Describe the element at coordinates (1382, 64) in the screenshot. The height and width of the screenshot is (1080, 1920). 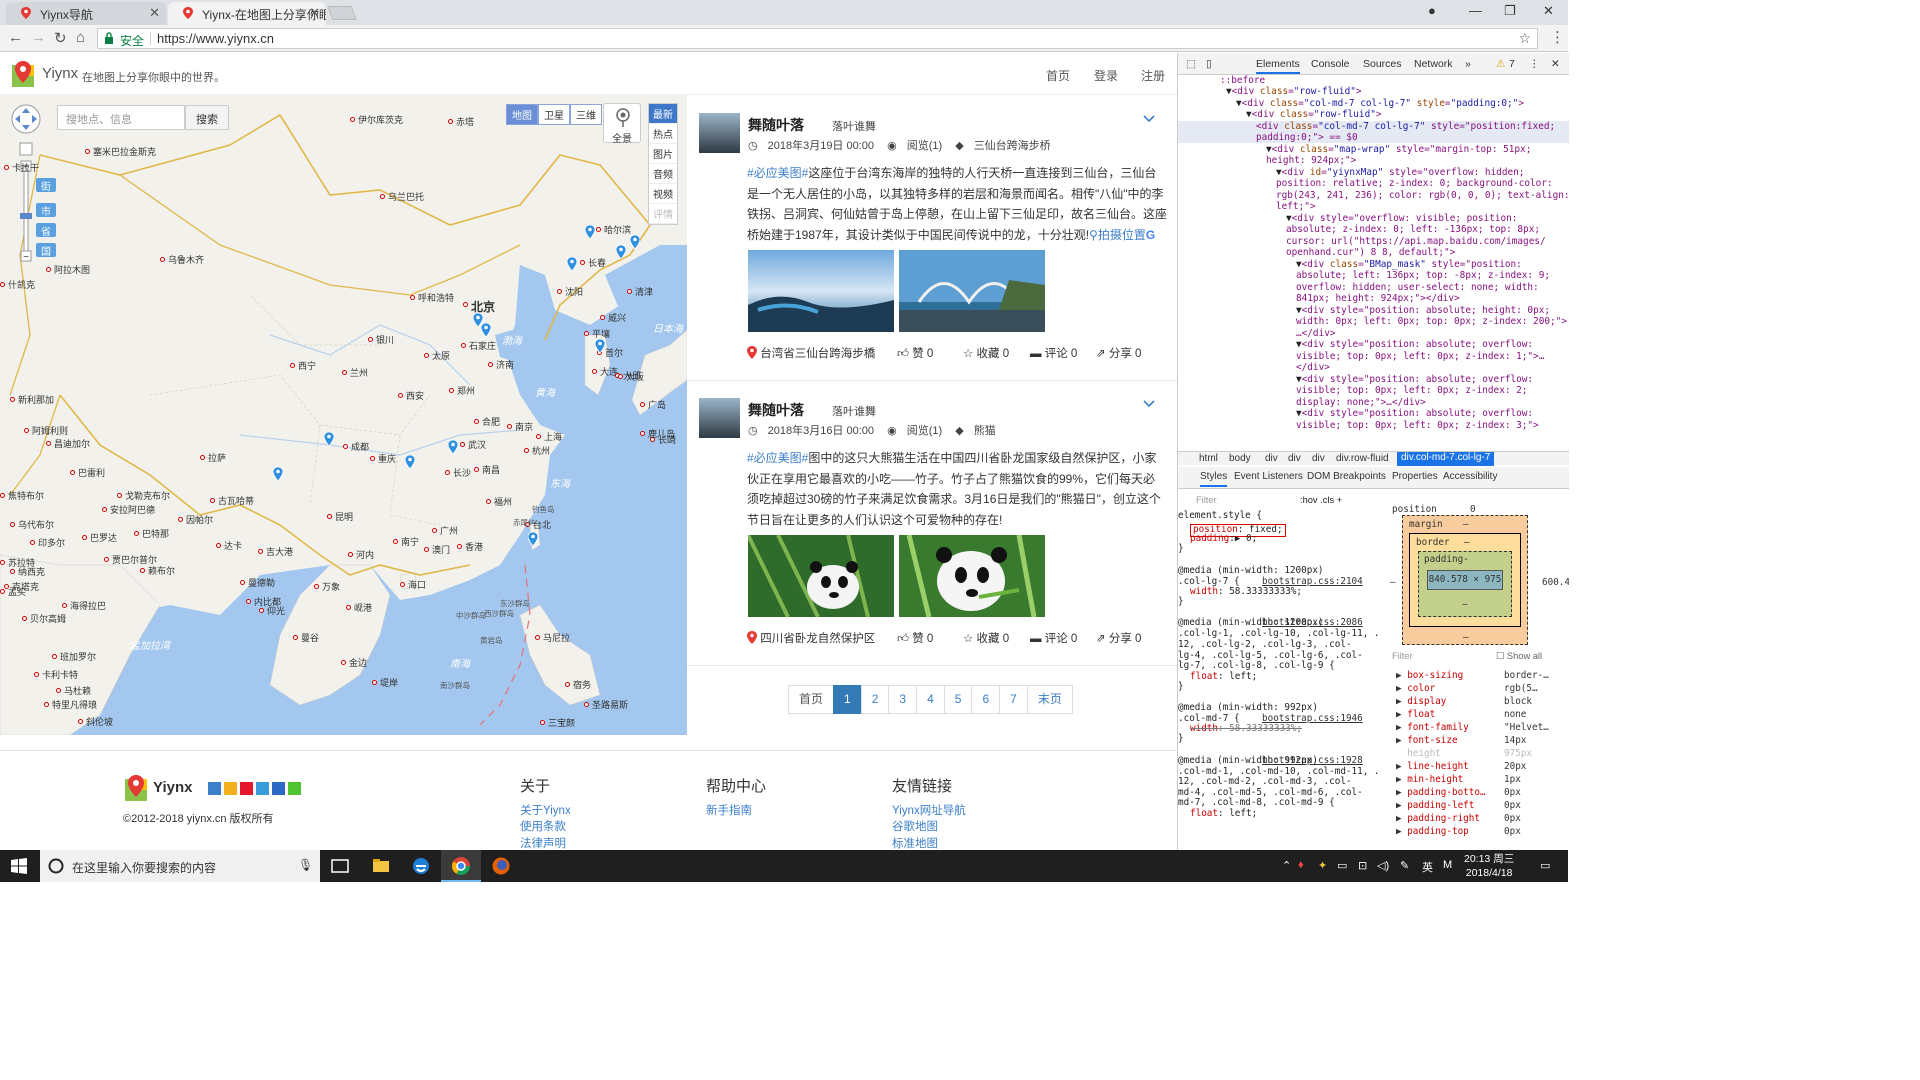
I see `tab-sources: Sources` at that location.